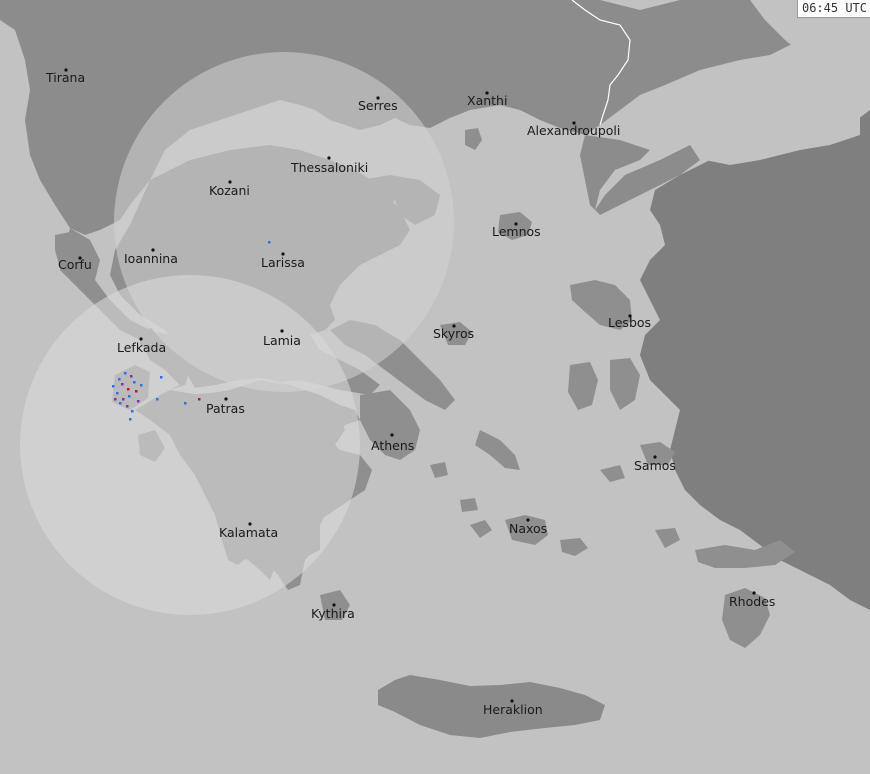  I want to click on city-label-corfu: Corfu, so click(75, 264).